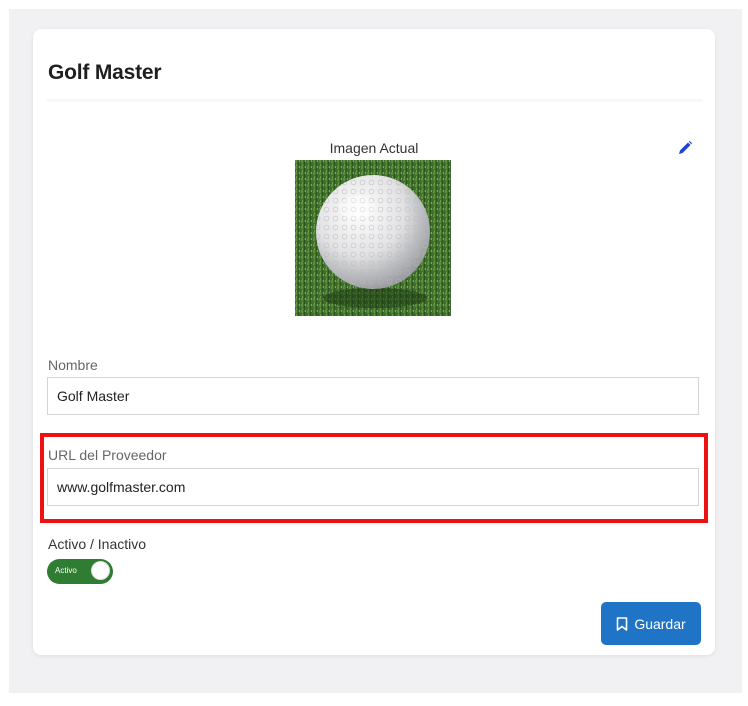 The width and height of the screenshot is (748, 706). What do you see at coordinates (374, 148) in the screenshot?
I see `current-image-label: Imagen Actual` at bounding box center [374, 148].